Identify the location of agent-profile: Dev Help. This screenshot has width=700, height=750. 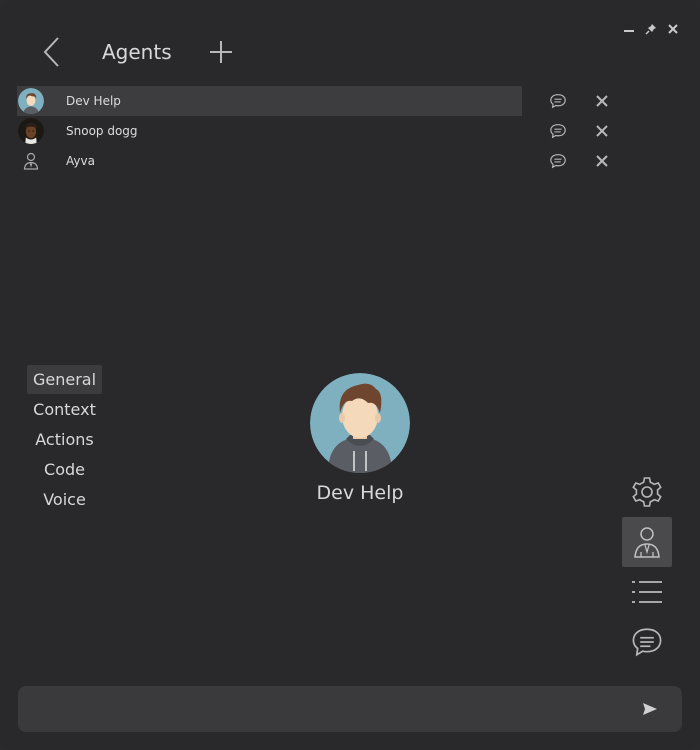
(360, 438).